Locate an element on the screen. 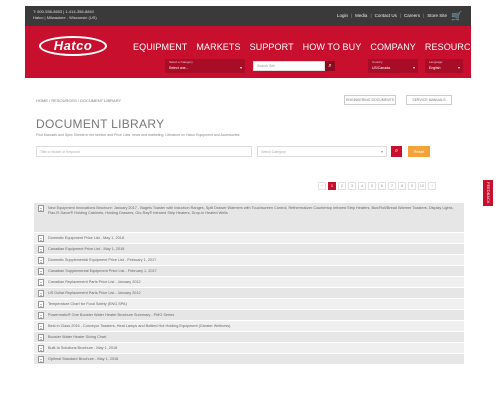 This screenshot has width=496, height=411. reset-button: Reset is located at coordinates (419, 151).